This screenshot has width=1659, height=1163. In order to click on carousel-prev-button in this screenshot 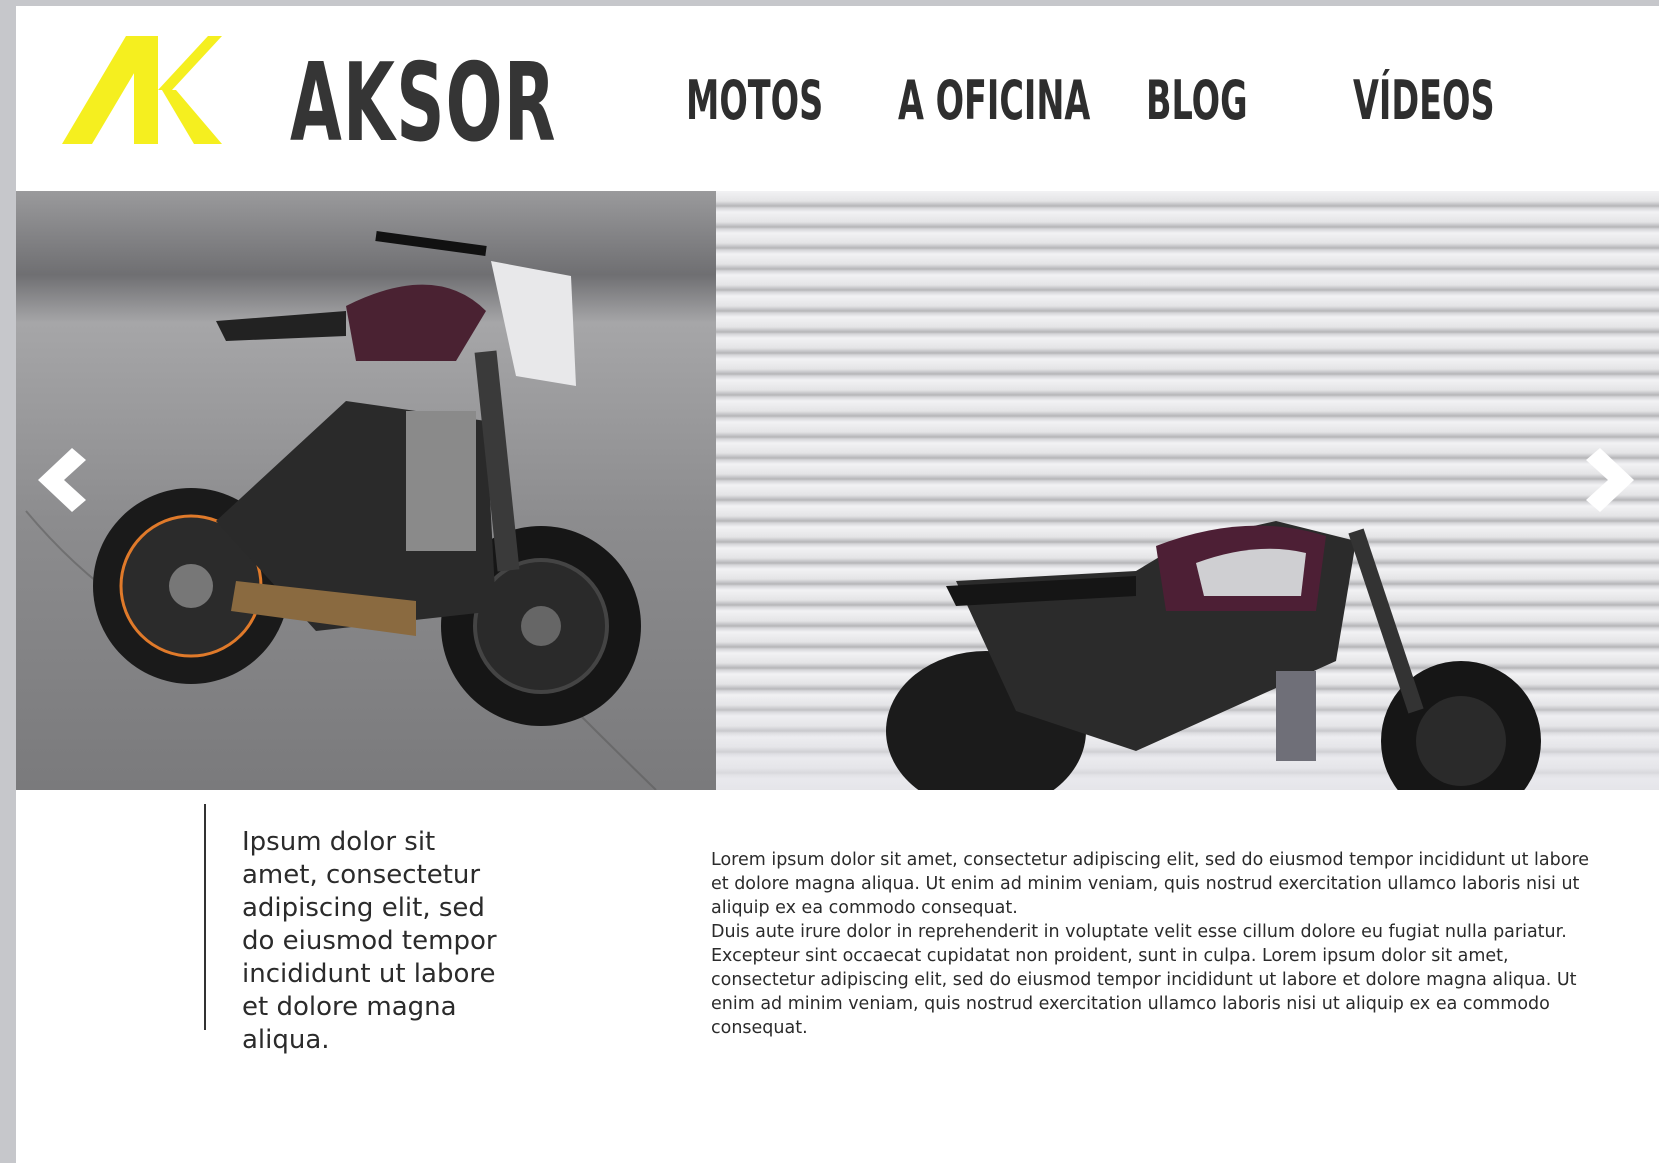, I will do `click(63, 482)`.